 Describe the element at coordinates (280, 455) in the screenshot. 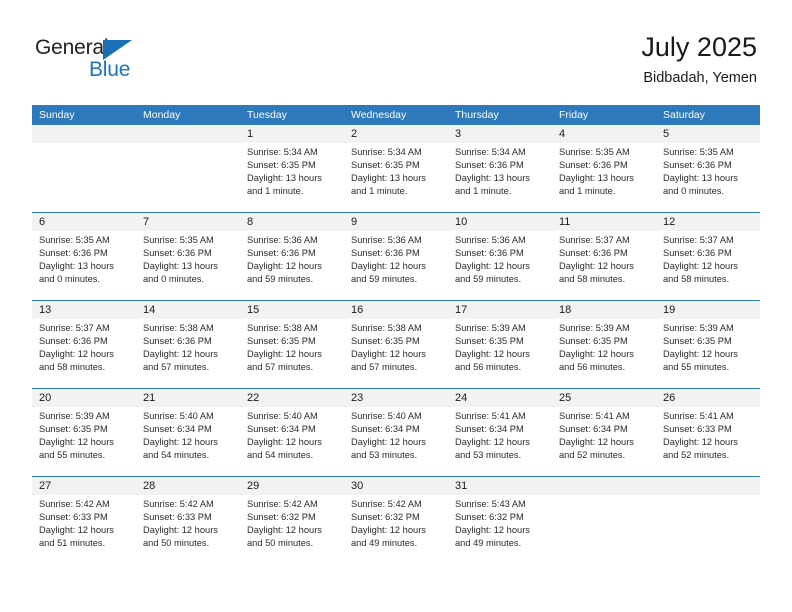

I see `daylight-text-line2: and 54 minutes.` at that location.